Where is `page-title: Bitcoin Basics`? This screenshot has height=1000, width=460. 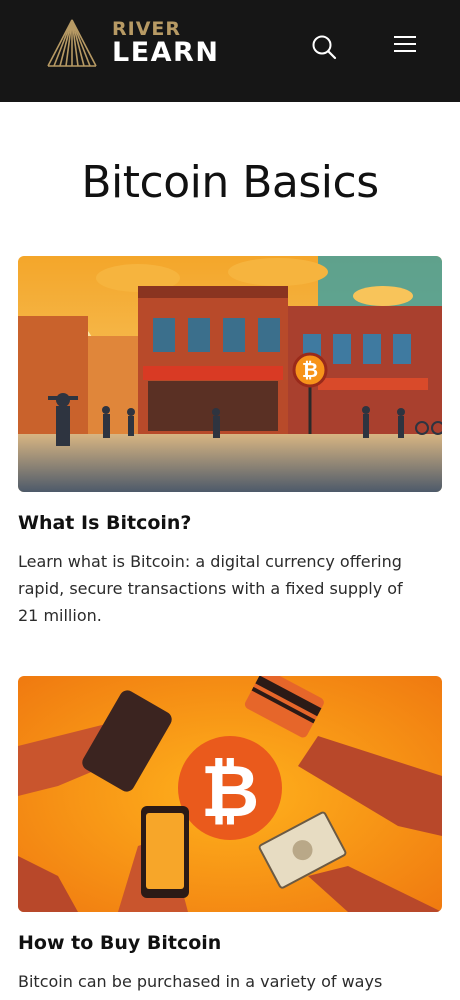 page-title: Bitcoin Basics is located at coordinates (230, 182).